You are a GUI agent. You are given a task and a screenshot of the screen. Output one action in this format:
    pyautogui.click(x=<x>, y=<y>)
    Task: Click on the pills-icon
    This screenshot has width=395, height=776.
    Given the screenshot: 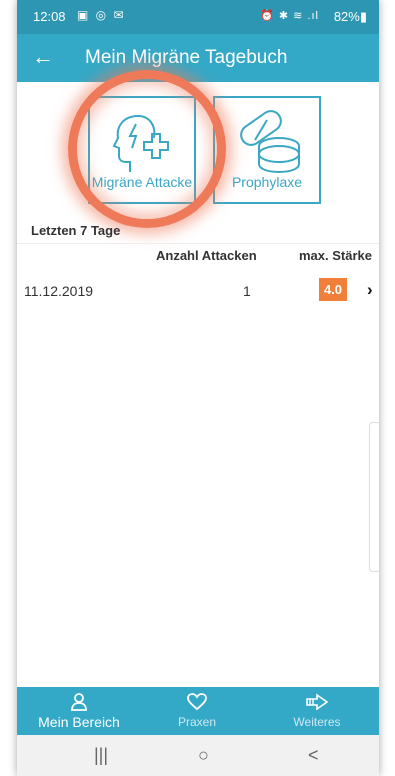 What is the action you would take?
    pyautogui.click(x=270, y=142)
    